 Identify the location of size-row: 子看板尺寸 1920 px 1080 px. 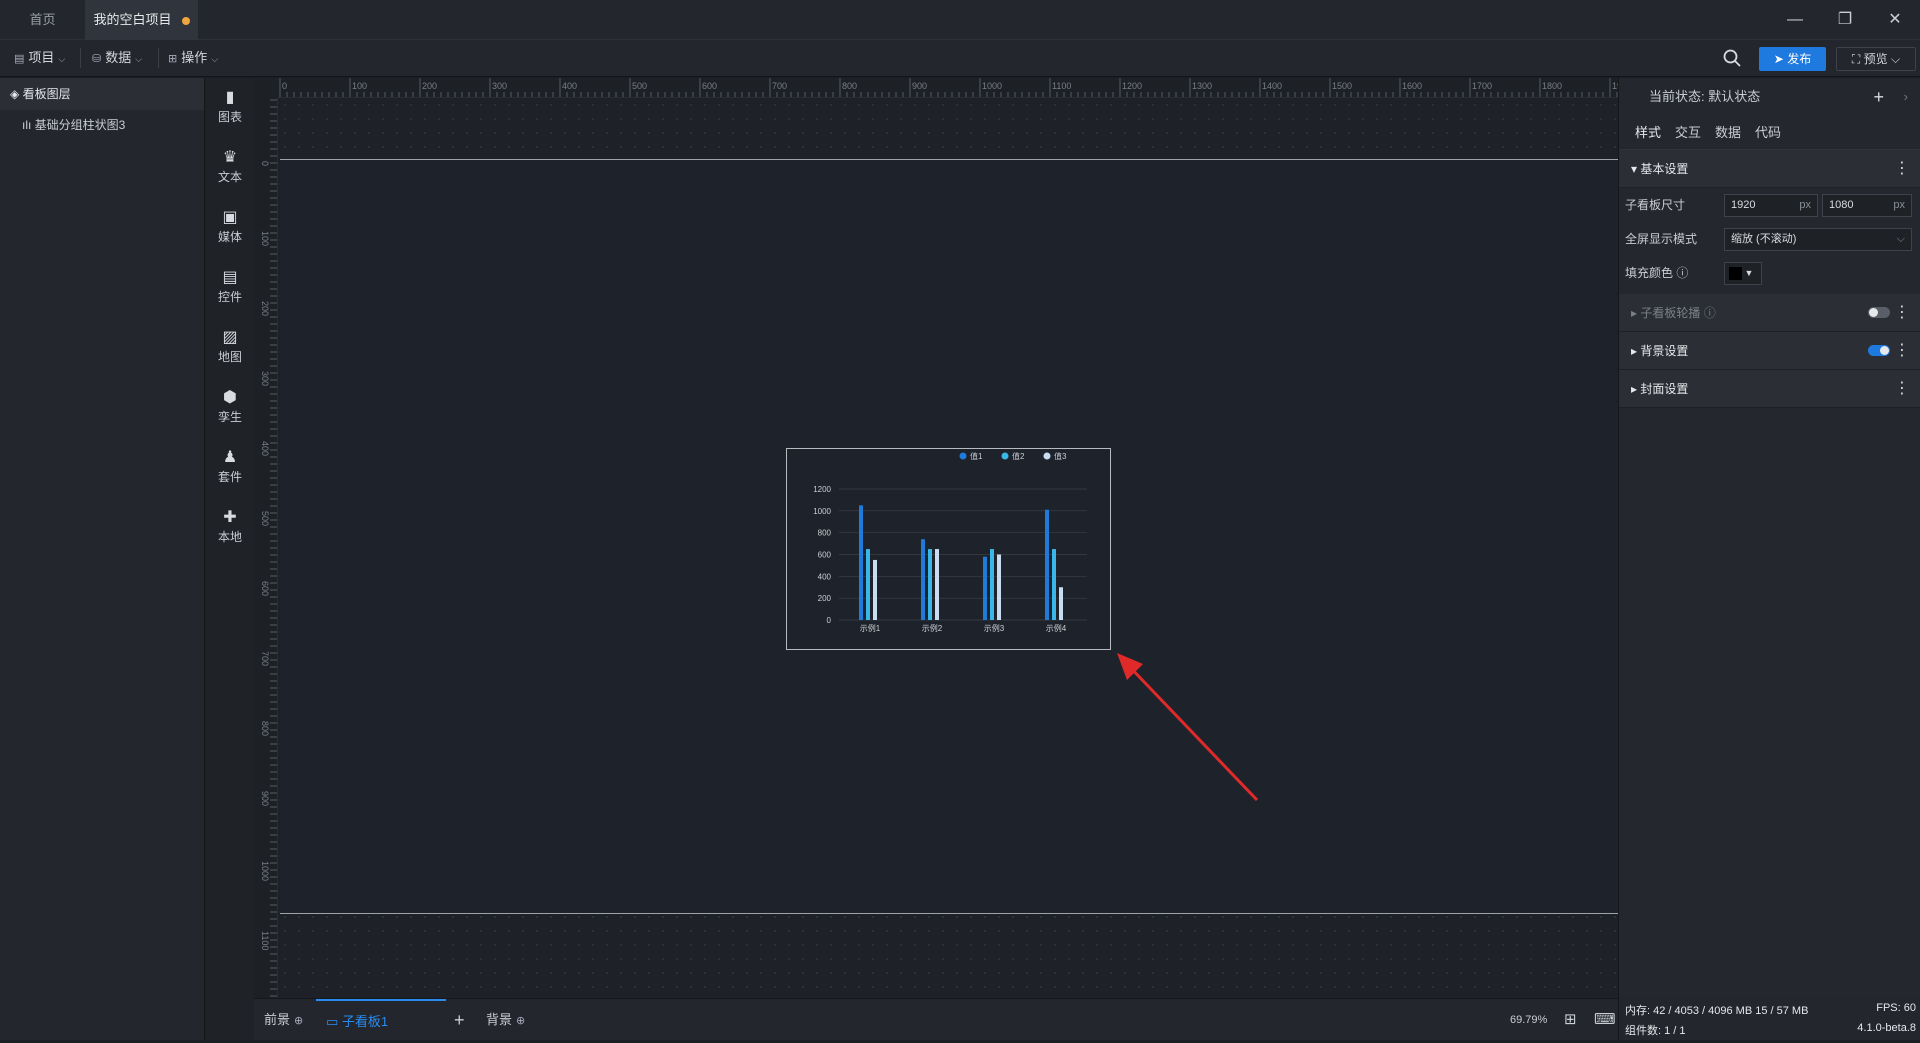
(1769, 205).